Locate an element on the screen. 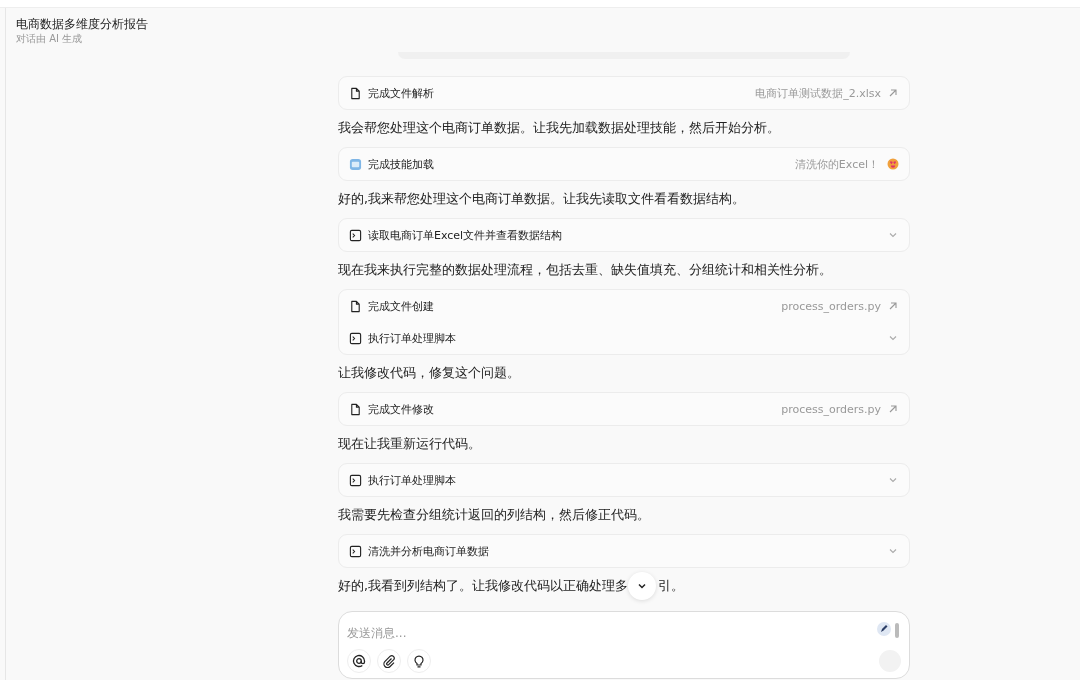  attach-button is located at coordinates (389, 661).